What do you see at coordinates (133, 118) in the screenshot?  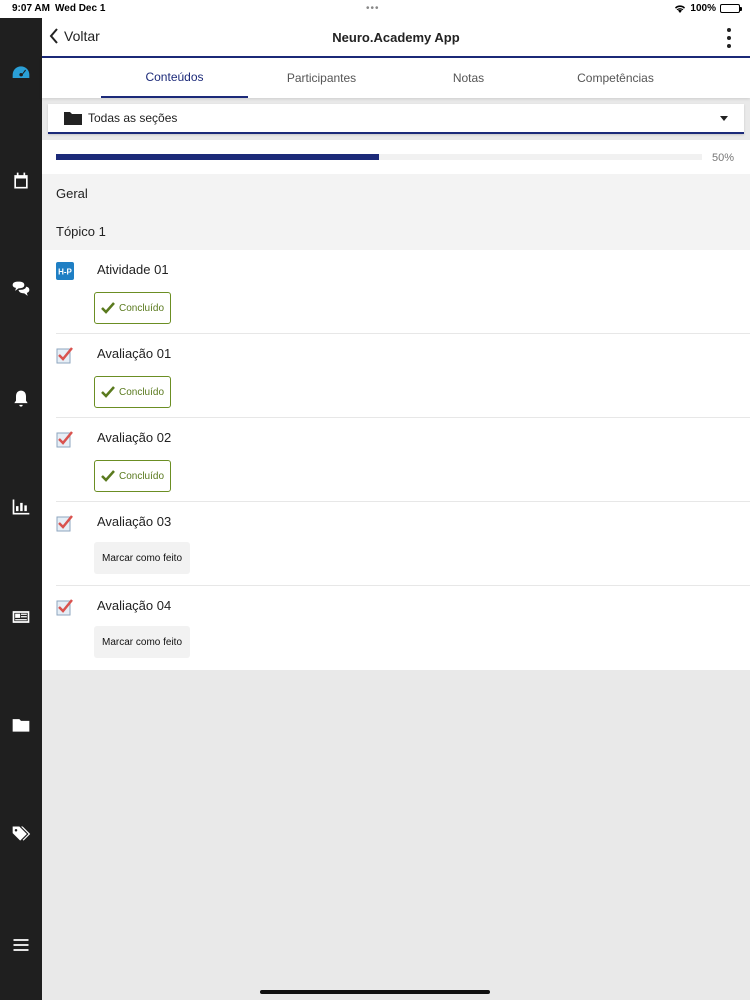 I see `section-select-value: Todas as seções` at bounding box center [133, 118].